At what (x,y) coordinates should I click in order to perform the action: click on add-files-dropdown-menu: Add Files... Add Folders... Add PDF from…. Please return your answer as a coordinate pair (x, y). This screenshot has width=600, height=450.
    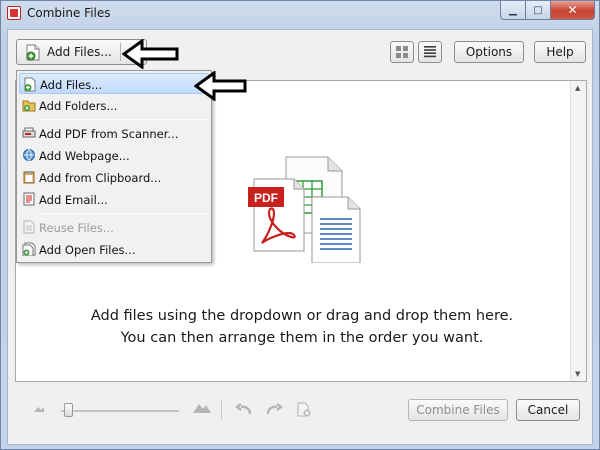
    Looking at the image, I should click on (114, 166).